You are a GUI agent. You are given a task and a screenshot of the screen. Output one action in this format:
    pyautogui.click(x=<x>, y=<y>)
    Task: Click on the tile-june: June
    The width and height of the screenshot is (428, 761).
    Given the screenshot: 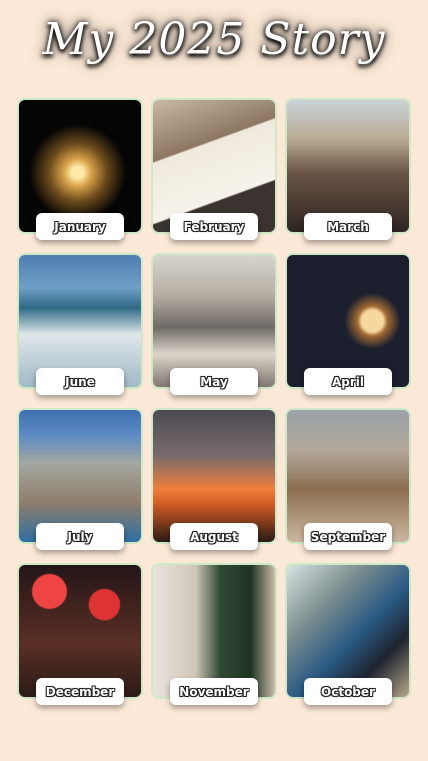 What is the action you would take?
    pyautogui.click(x=80, y=324)
    